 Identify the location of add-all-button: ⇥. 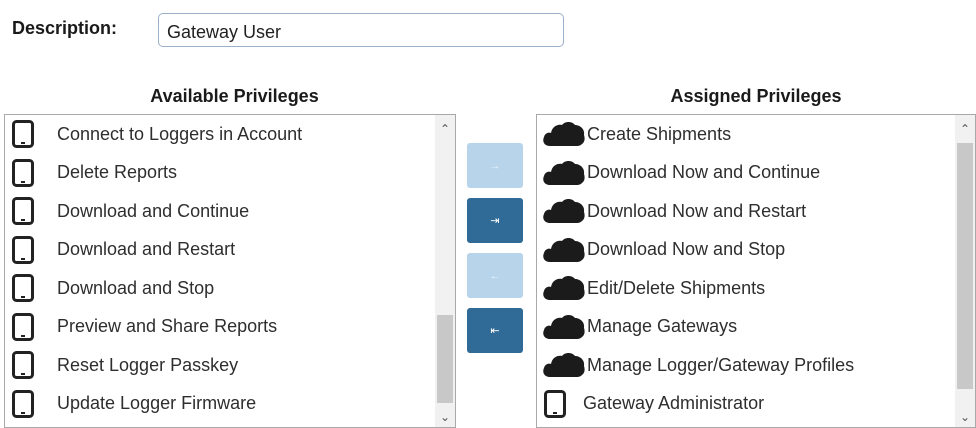
(495, 220).